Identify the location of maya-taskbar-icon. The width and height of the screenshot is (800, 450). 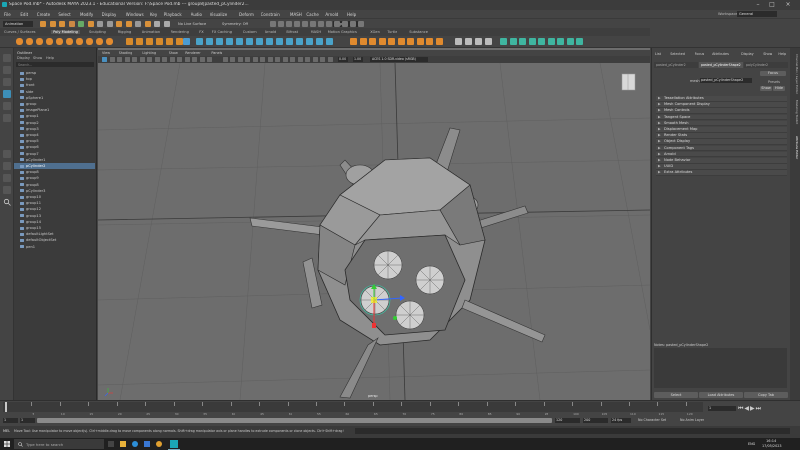
(174, 444).